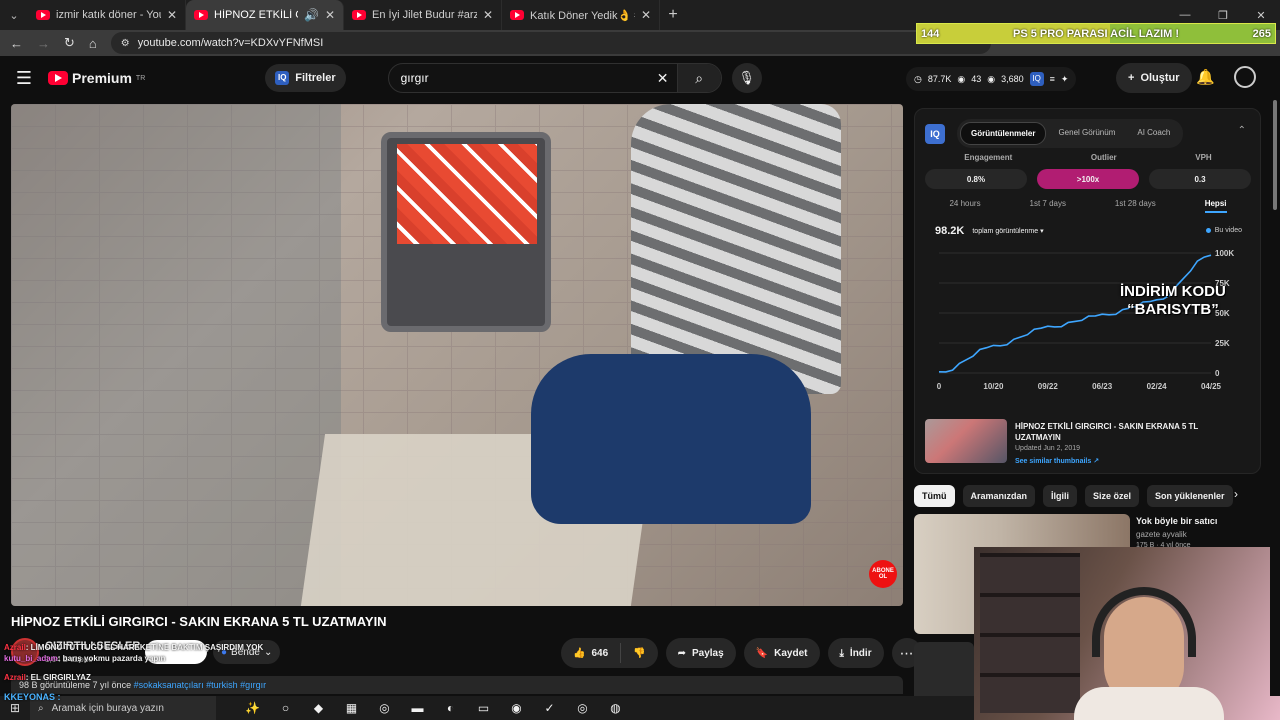 This screenshot has height=720, width=1280. Describe the element at coordinates (746, 78) in the screenshot. I see `voice-search-button: 🎙` at that location.